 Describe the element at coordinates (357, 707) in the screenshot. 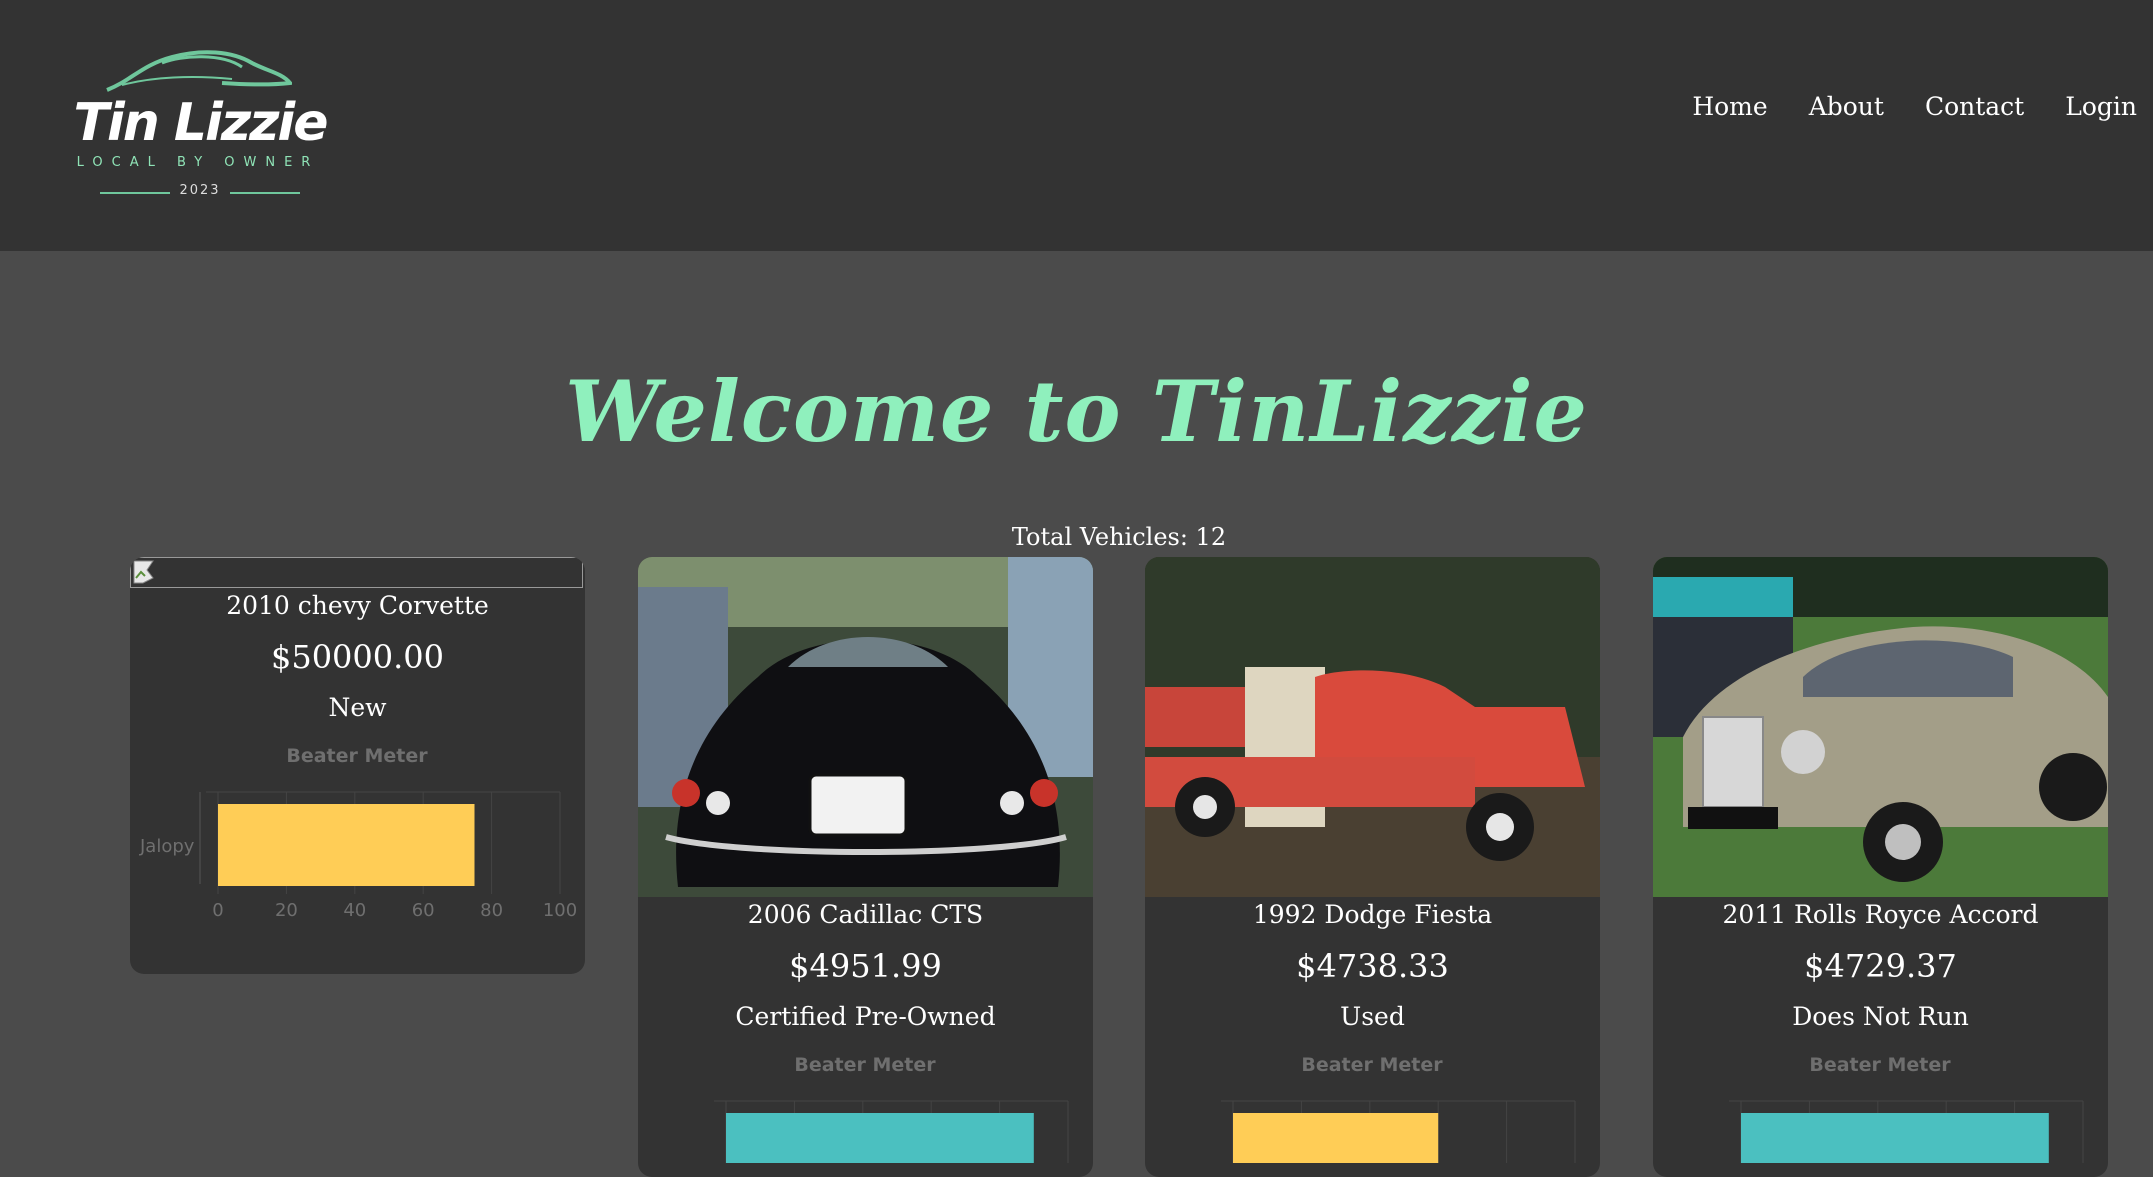

I see `vehicle-condition: New` at that location.